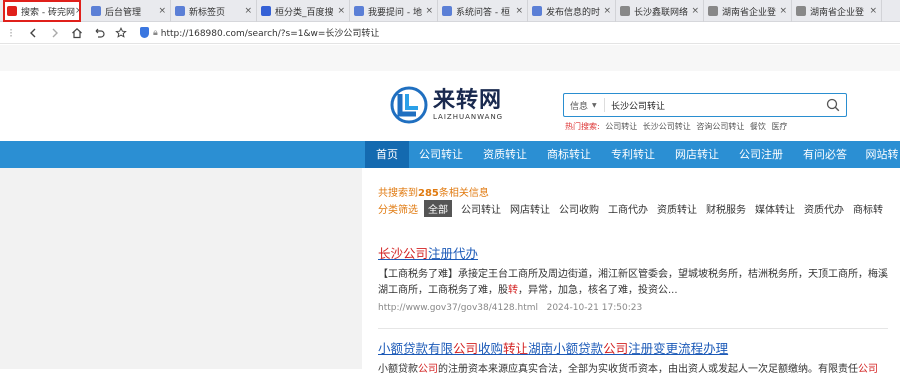  Describe the element at coordinates (775, 208) in the screenshot. I see `filter-option: 媒体转让` at that location.